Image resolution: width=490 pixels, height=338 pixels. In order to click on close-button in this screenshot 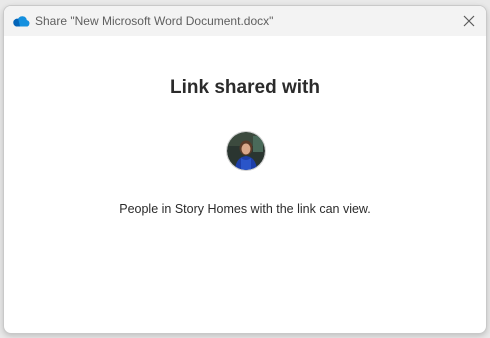, I will do `click(469, 21)`.